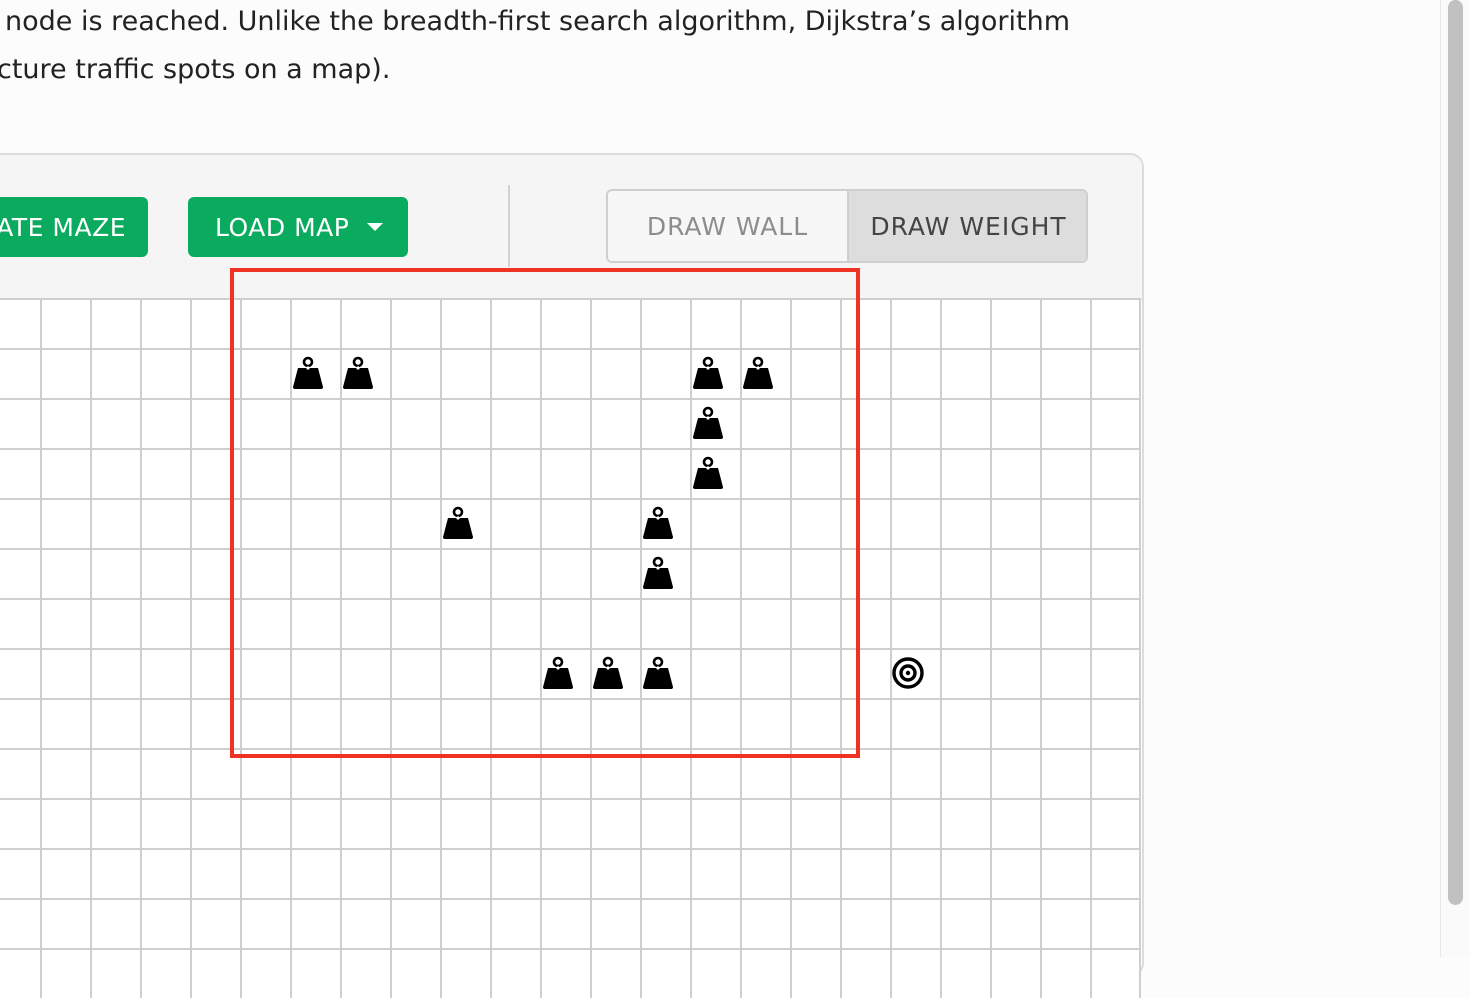  Describe the element at coordinates (1140, 648) in the screenshot. I see `grid-border` at that location.